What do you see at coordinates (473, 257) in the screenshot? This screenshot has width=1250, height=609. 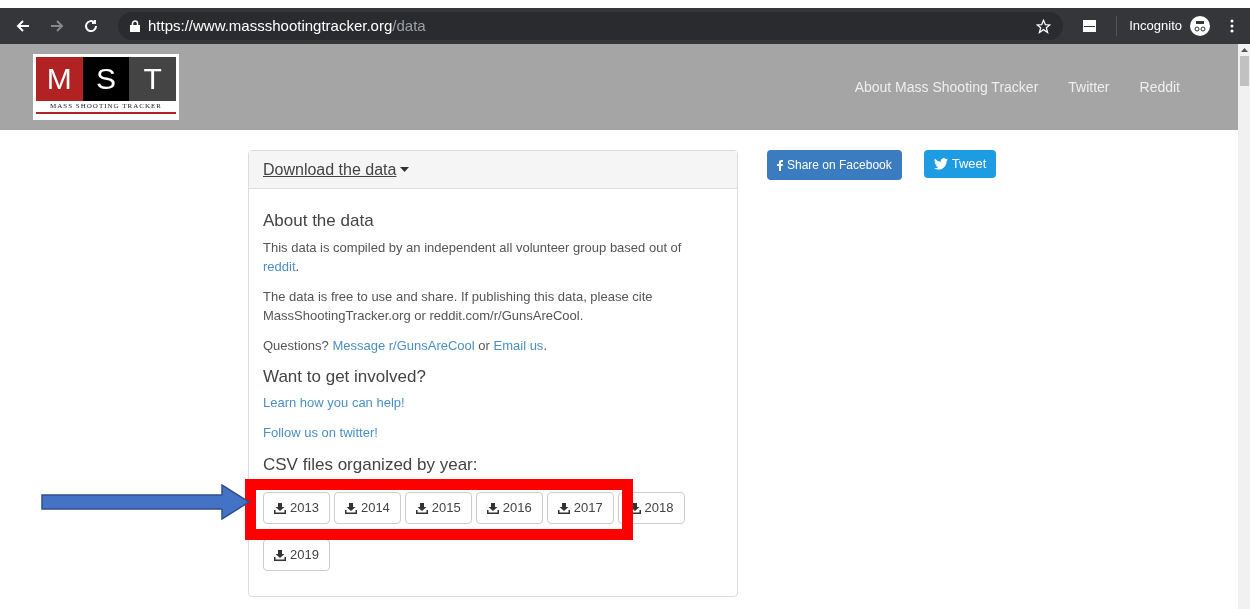 I see `paragraph: This data is compiled by an independent all volunteer group based out of reddit.` at bounding box center [473, 257].